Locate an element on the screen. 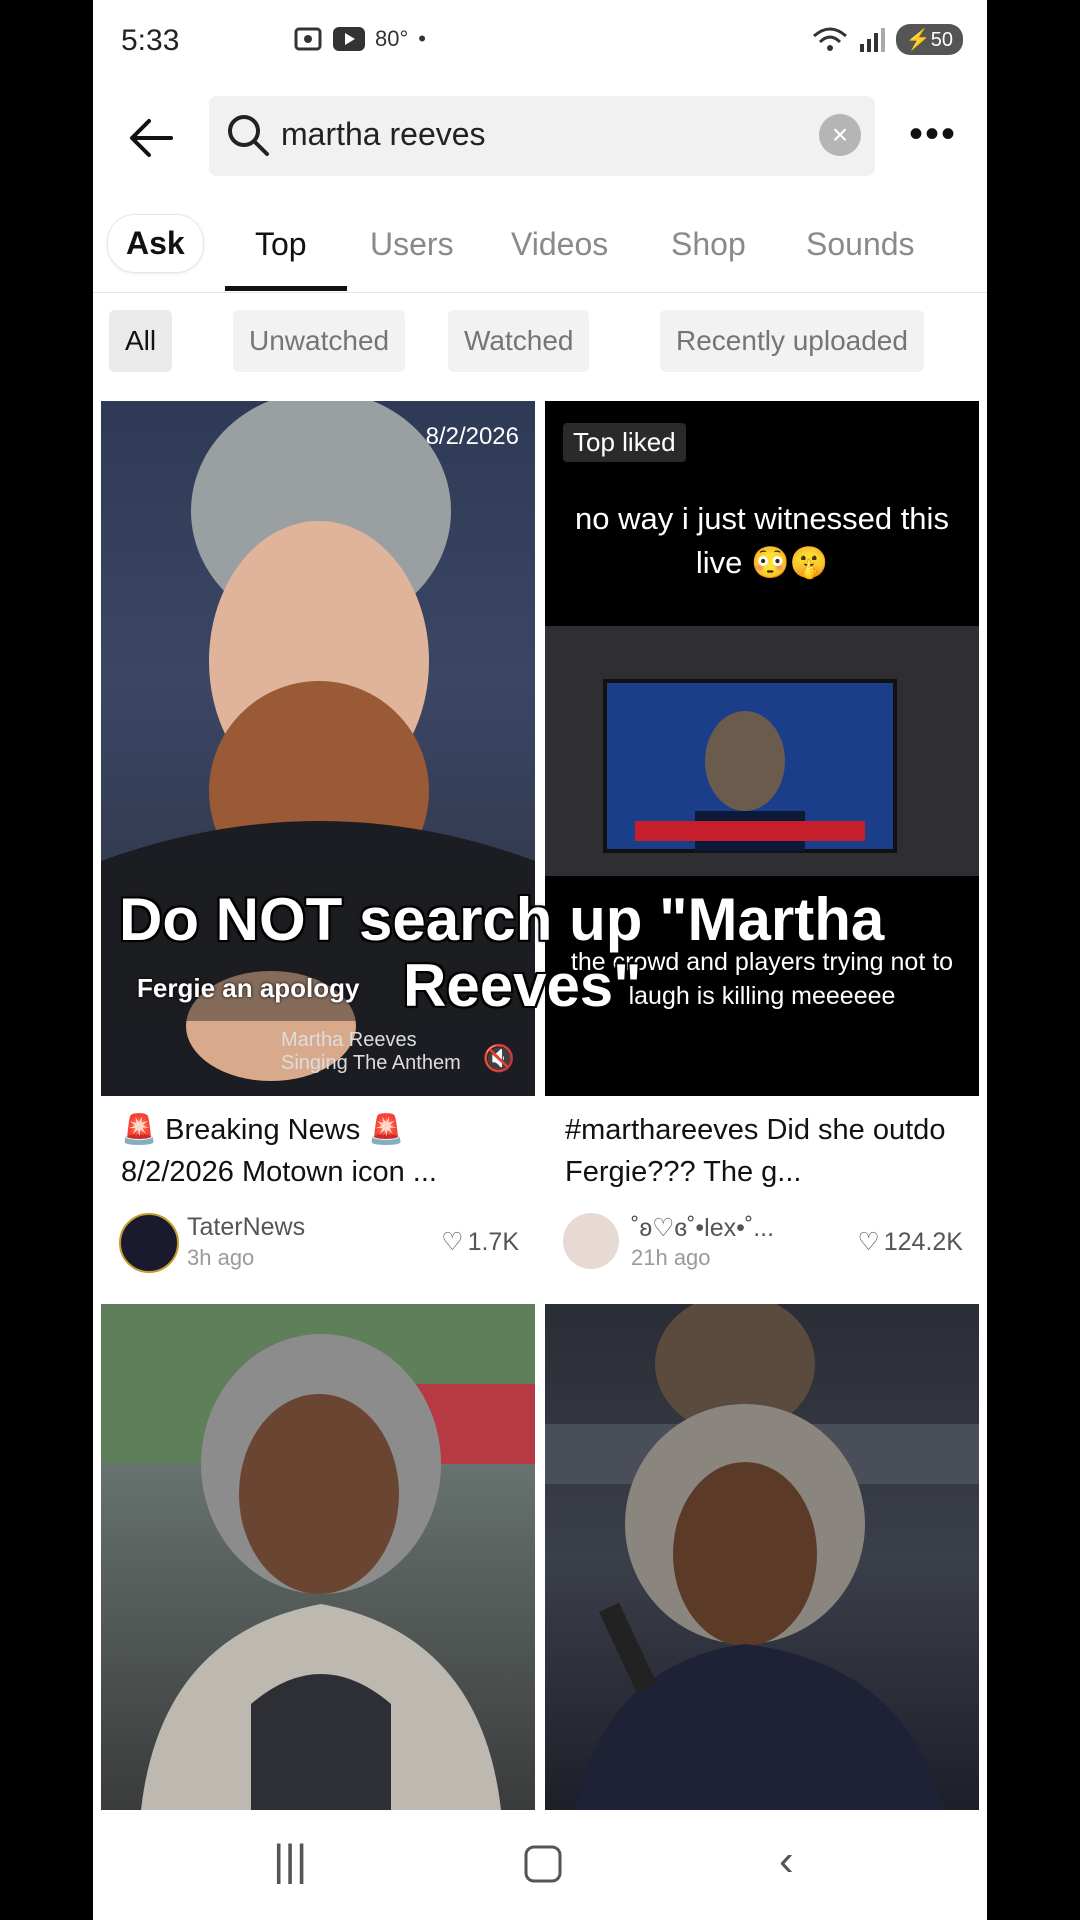  search-row: martha reeves × ••• is located at coordinates (540, 138).